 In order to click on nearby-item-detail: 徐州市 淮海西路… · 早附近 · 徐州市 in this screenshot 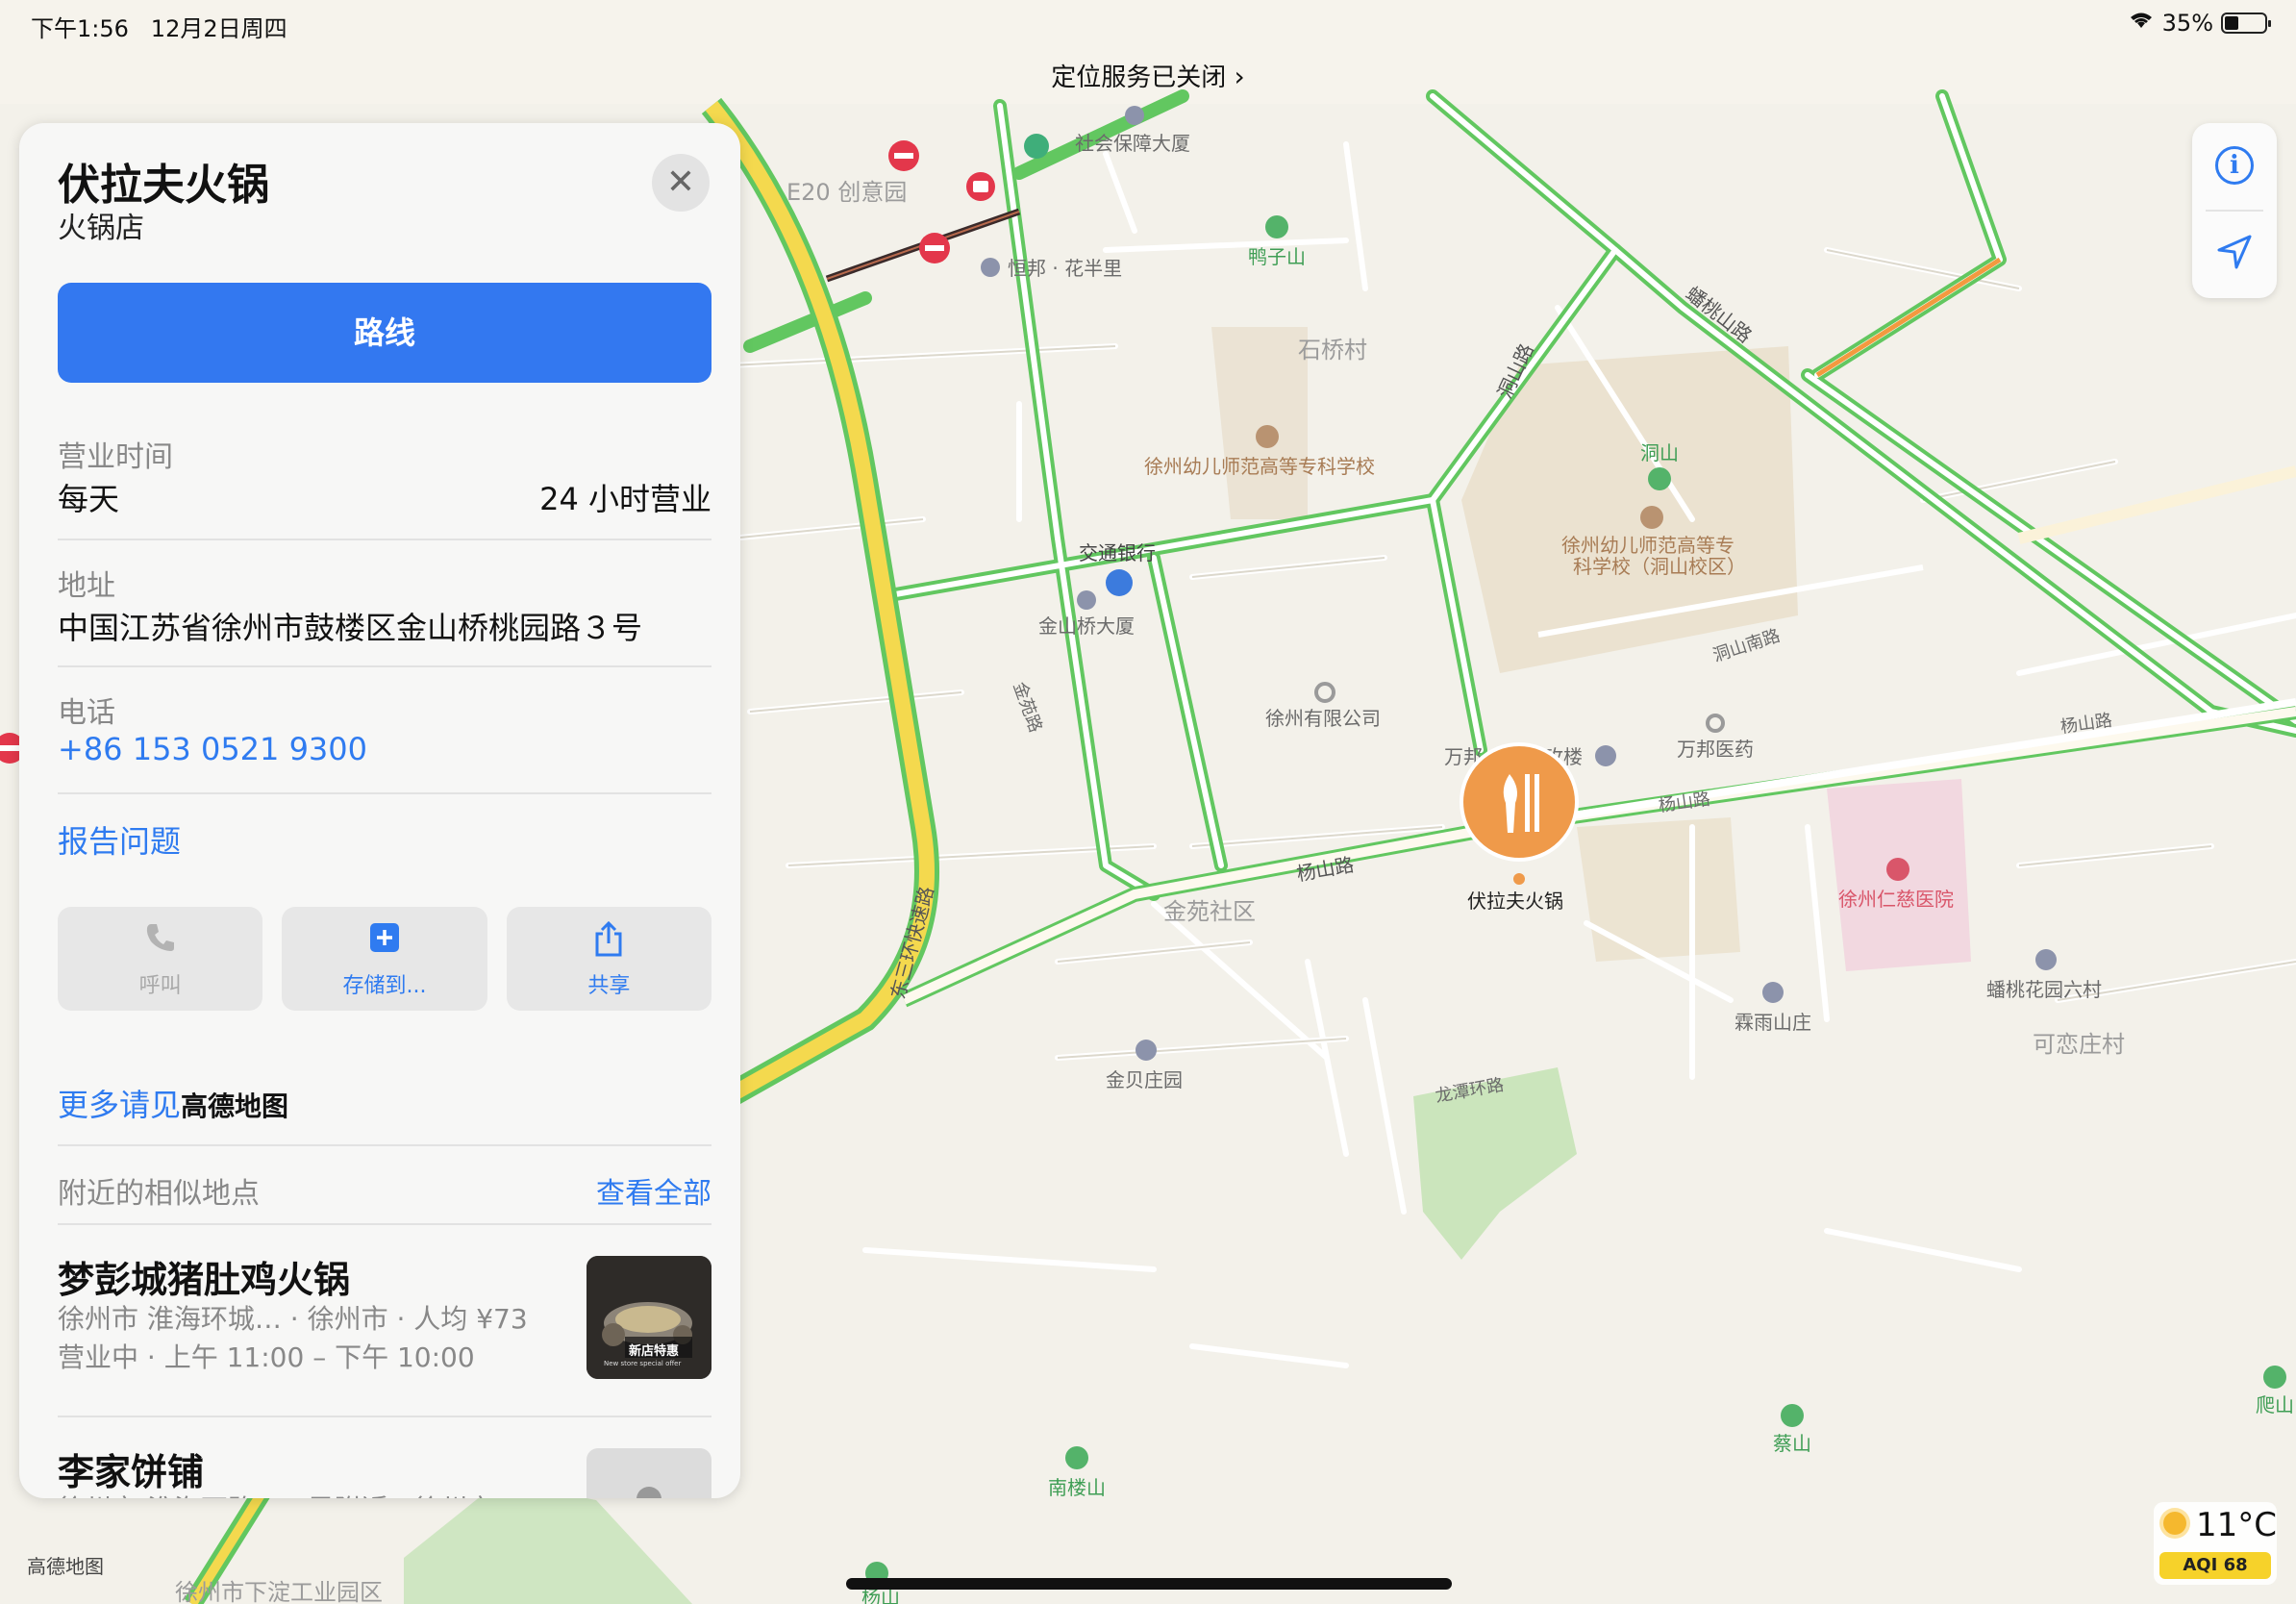, I will do `click(317, 1493)`.